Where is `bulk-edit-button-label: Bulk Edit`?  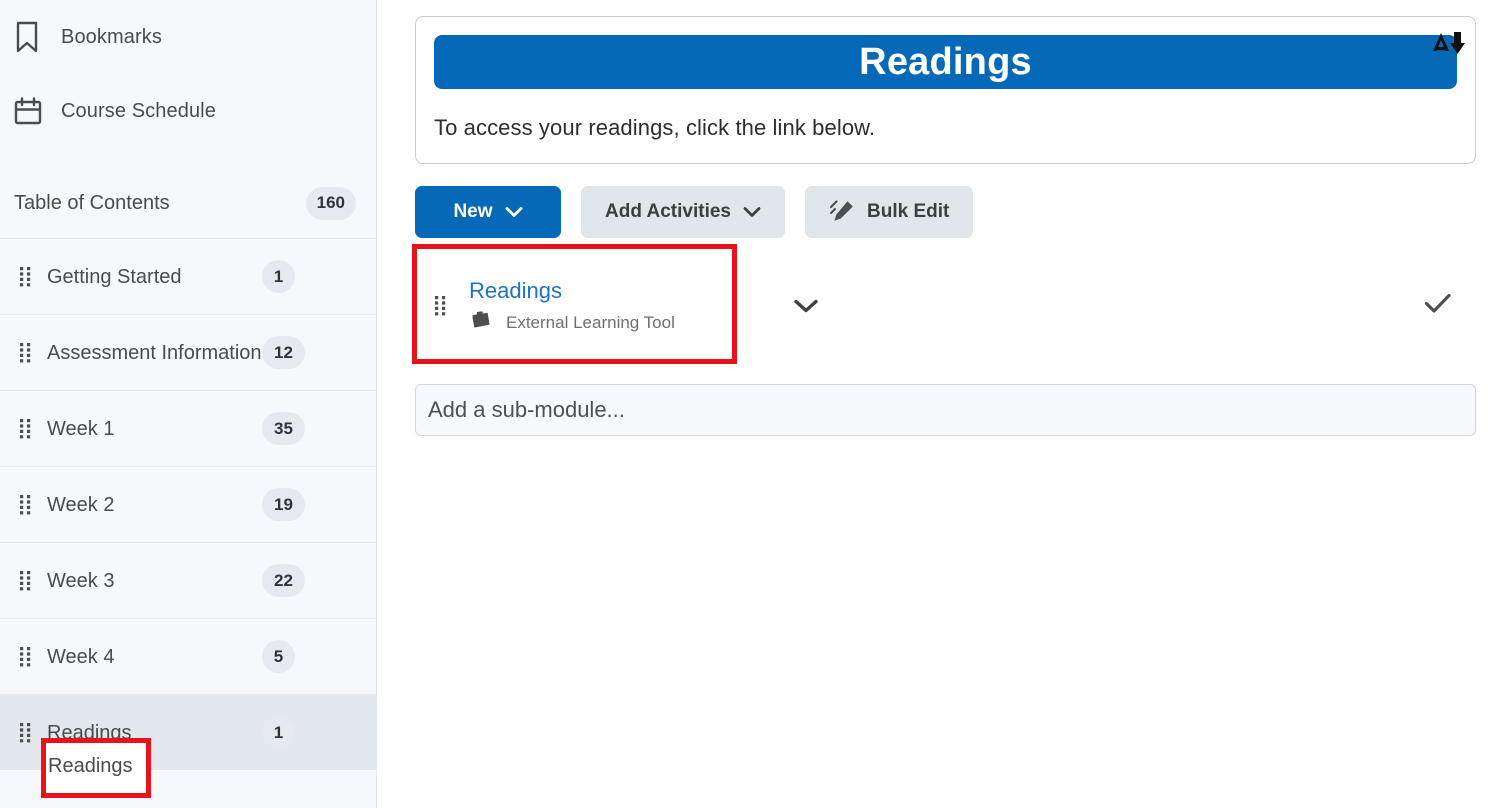
bulk-edit-button-label: Bulk Edit is located at coordinates (908, 211).